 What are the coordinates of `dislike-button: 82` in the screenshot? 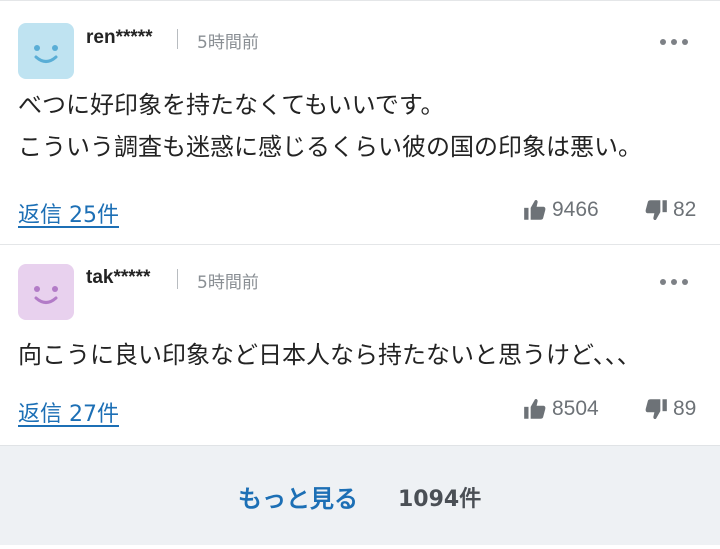 It's located at (669, 210).